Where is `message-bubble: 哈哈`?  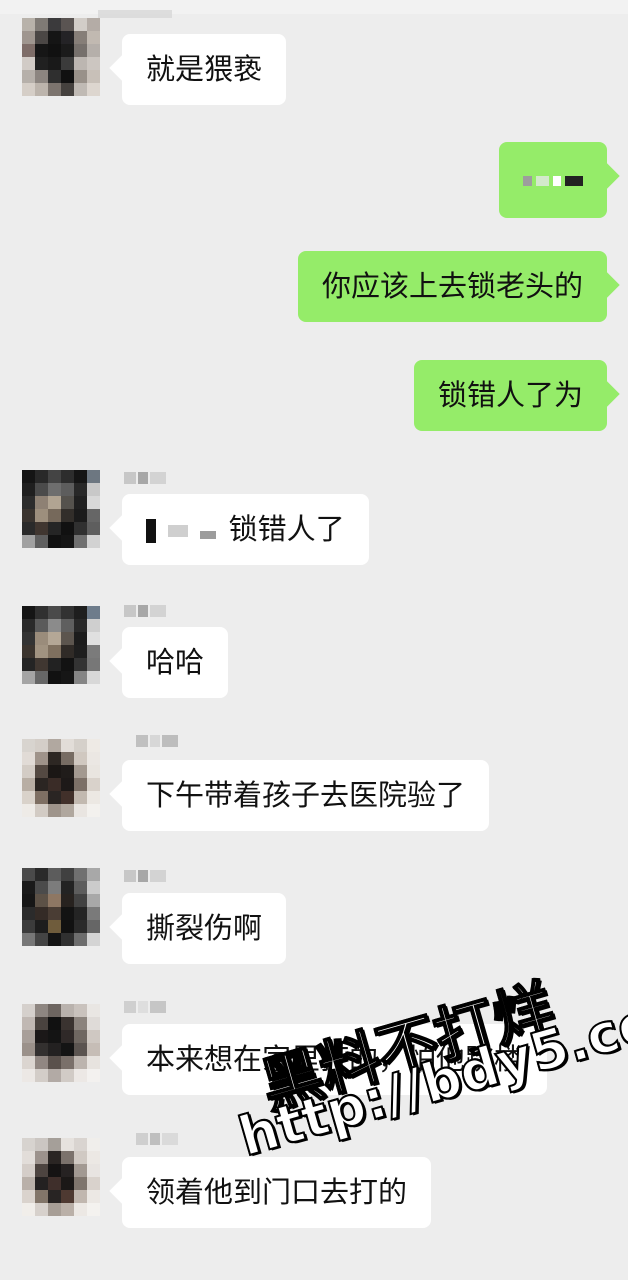 message-bubble: 哈哈 is located at coordinates (175, 662).